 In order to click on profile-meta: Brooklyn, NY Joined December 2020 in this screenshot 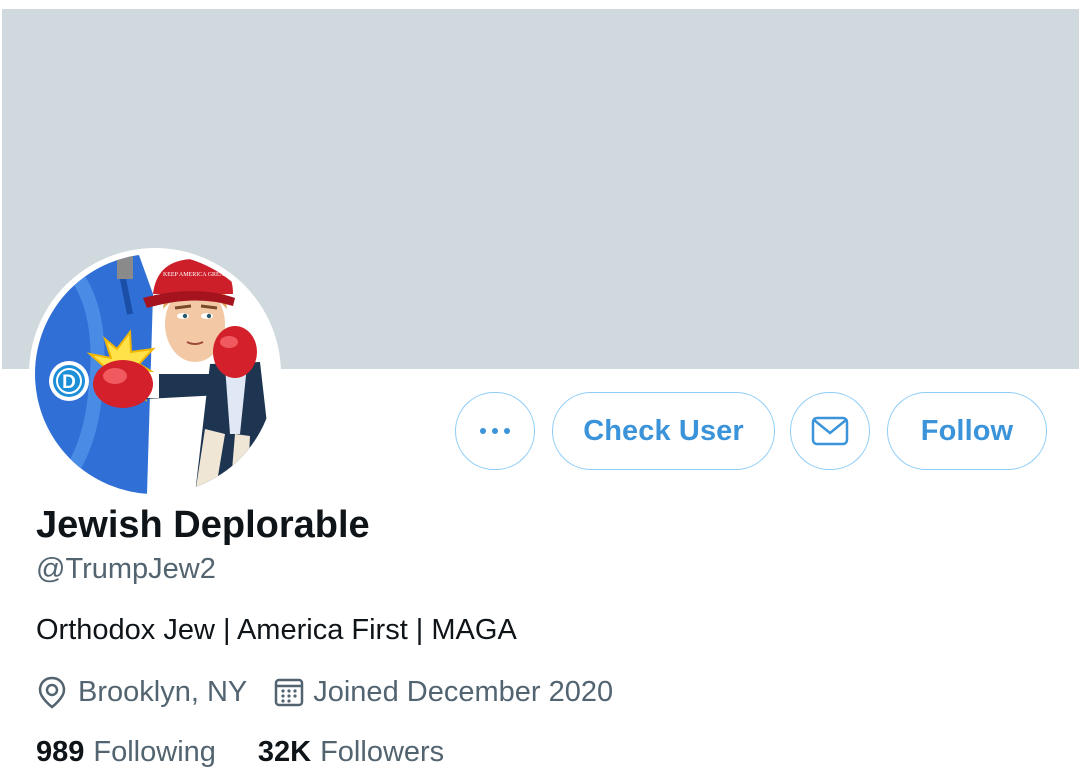, I will do `click(324, 692)`.